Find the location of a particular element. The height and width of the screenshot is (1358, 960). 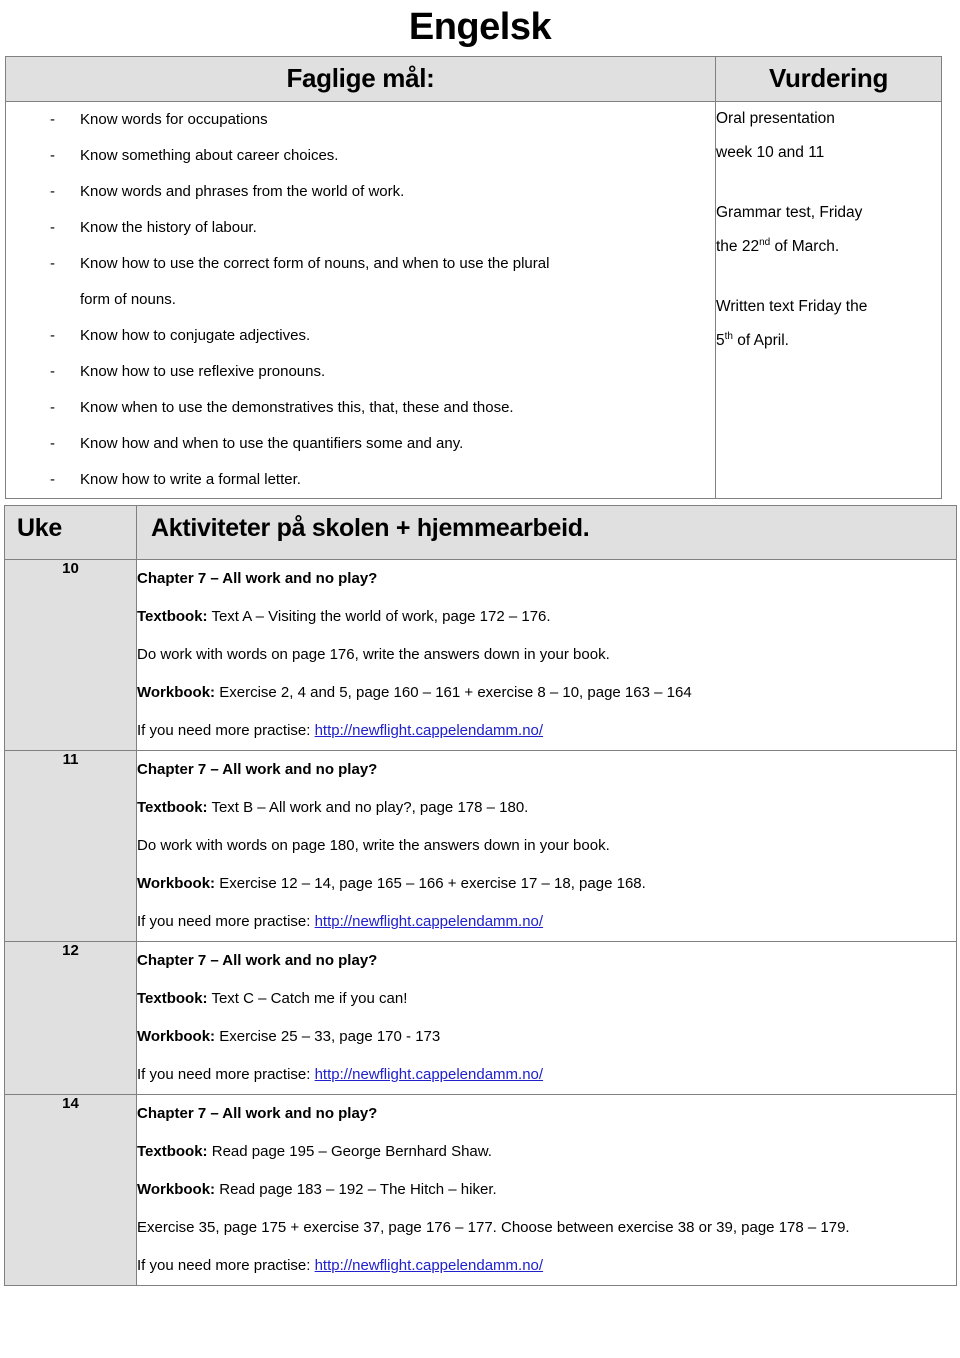

assessment-column-header: Vurdering is located at coordinates (828, 79).